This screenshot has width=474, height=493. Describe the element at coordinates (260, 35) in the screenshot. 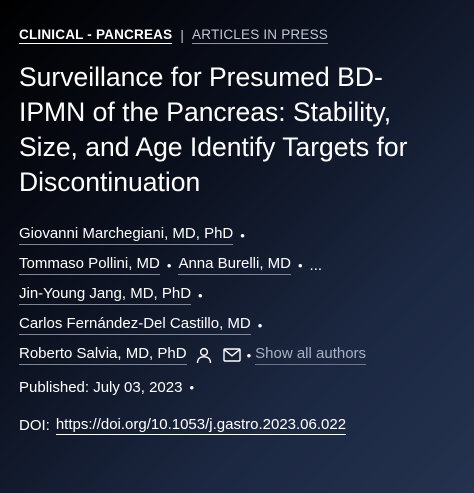

I see `article-type-link: ARTICLES IN PRESS` at that location.